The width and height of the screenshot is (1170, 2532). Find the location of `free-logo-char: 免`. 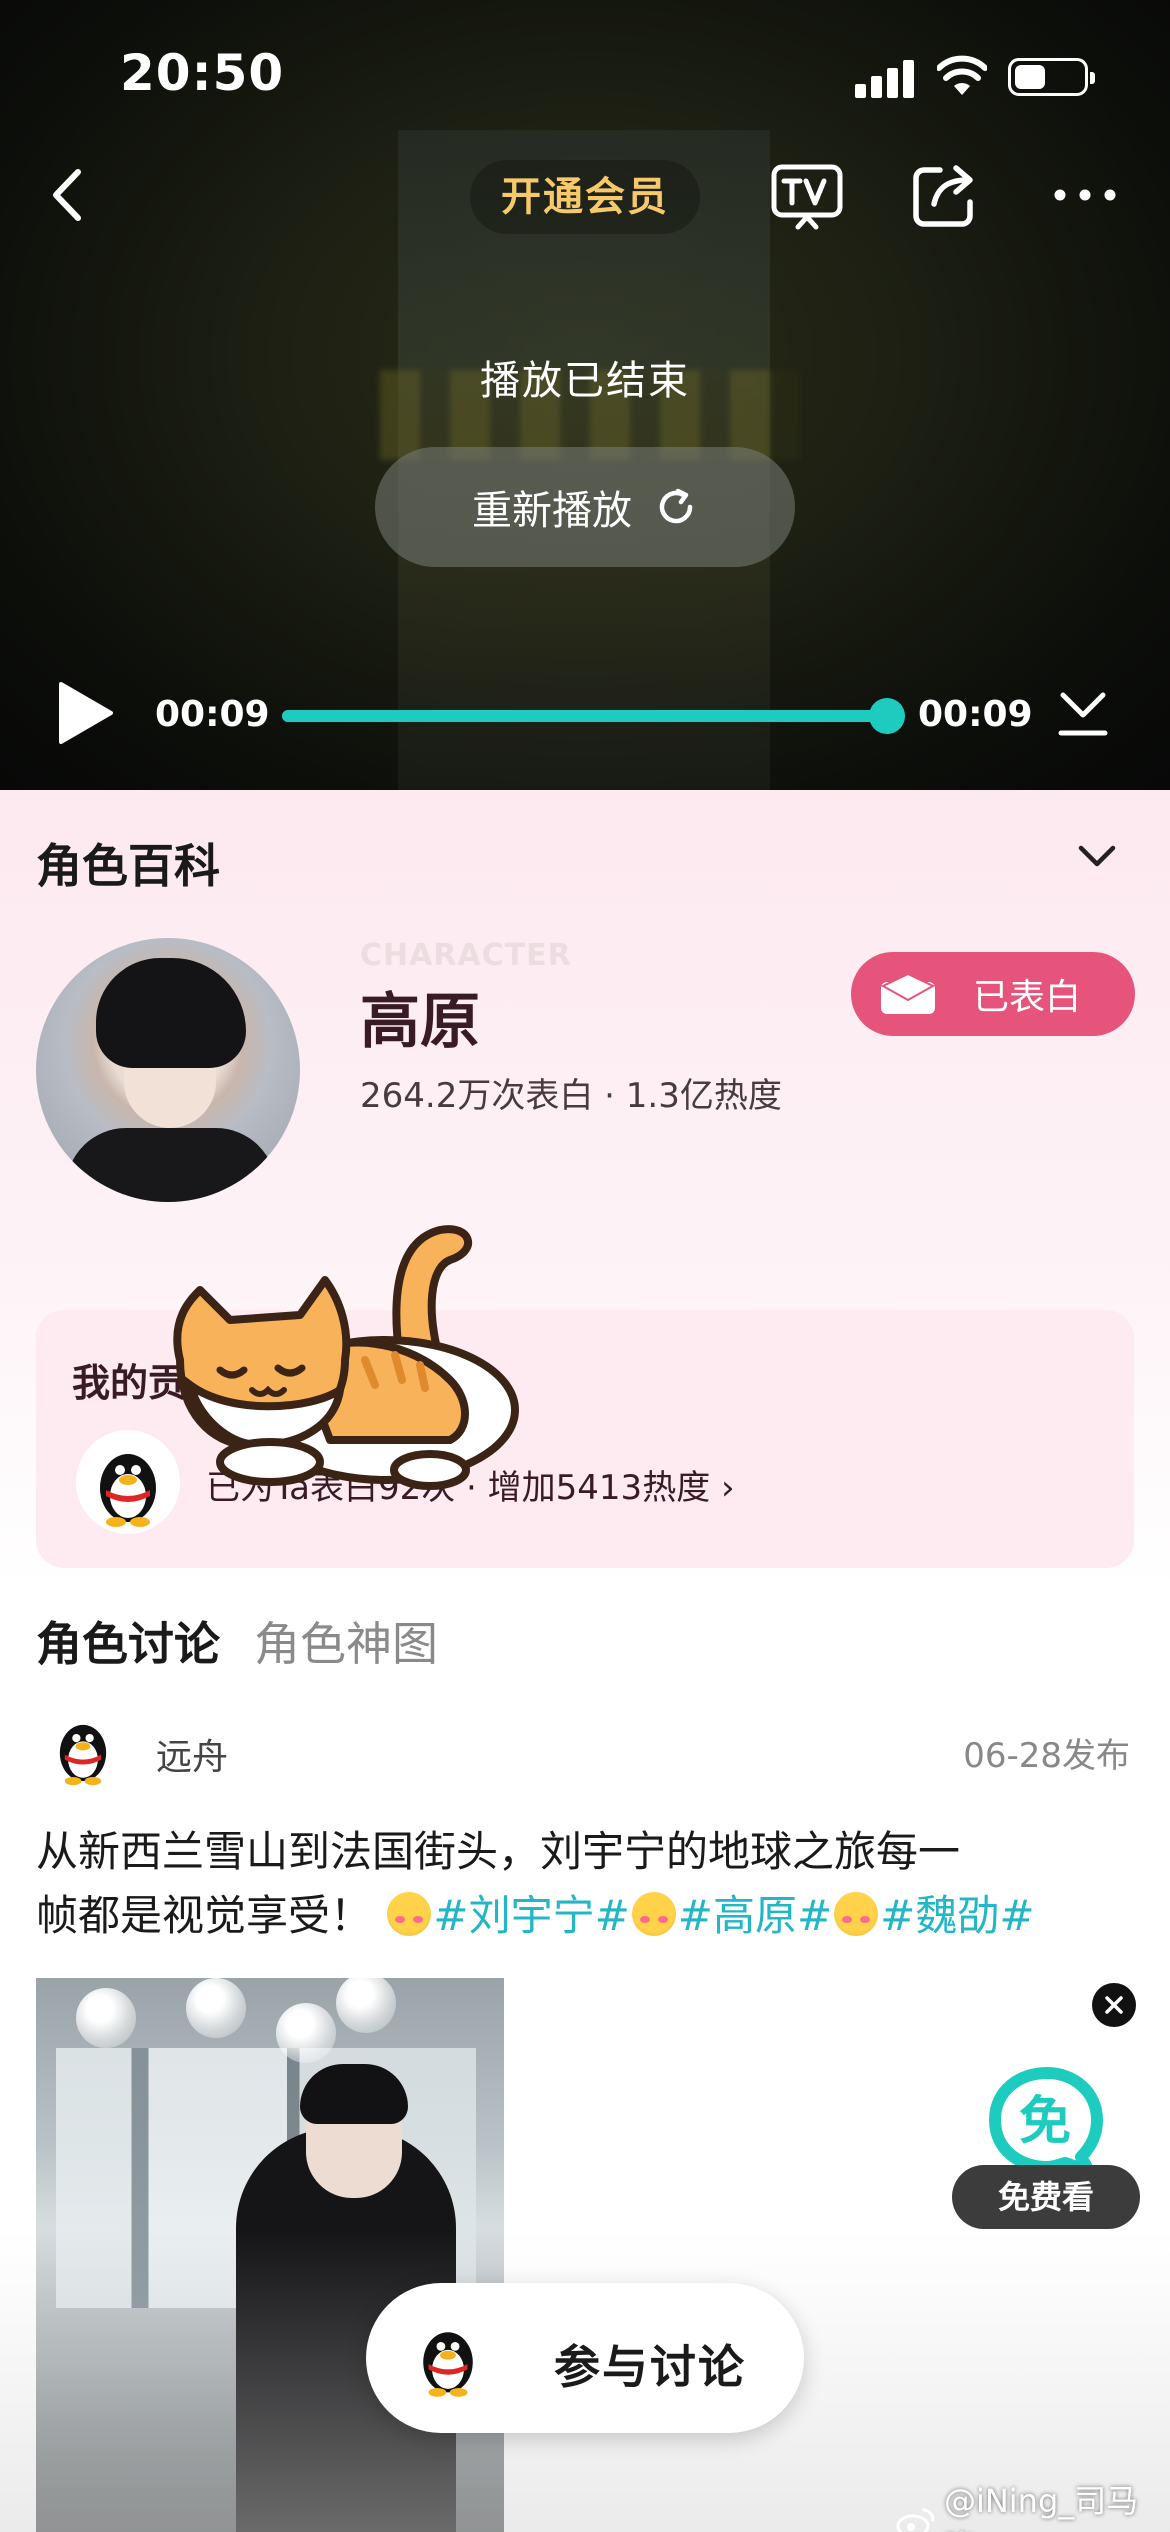

free-logo-char: 免 is located at coordinates (1045, 2122).